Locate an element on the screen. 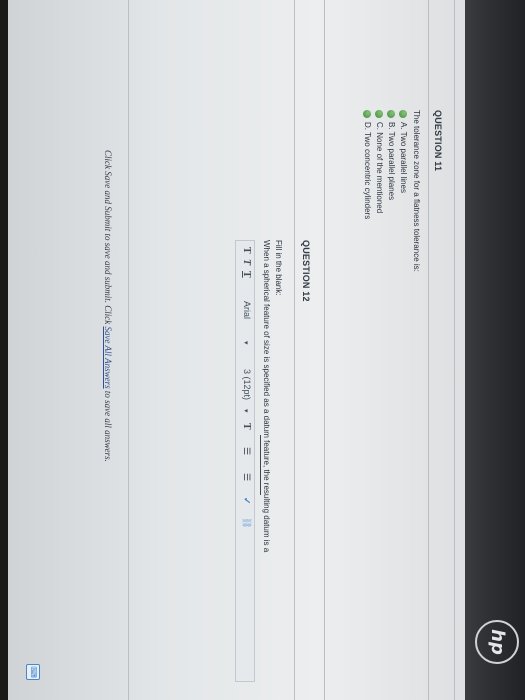 The height and width of the screenshot is (700, 525). radio-option-d is located at coordinates (367, 114).